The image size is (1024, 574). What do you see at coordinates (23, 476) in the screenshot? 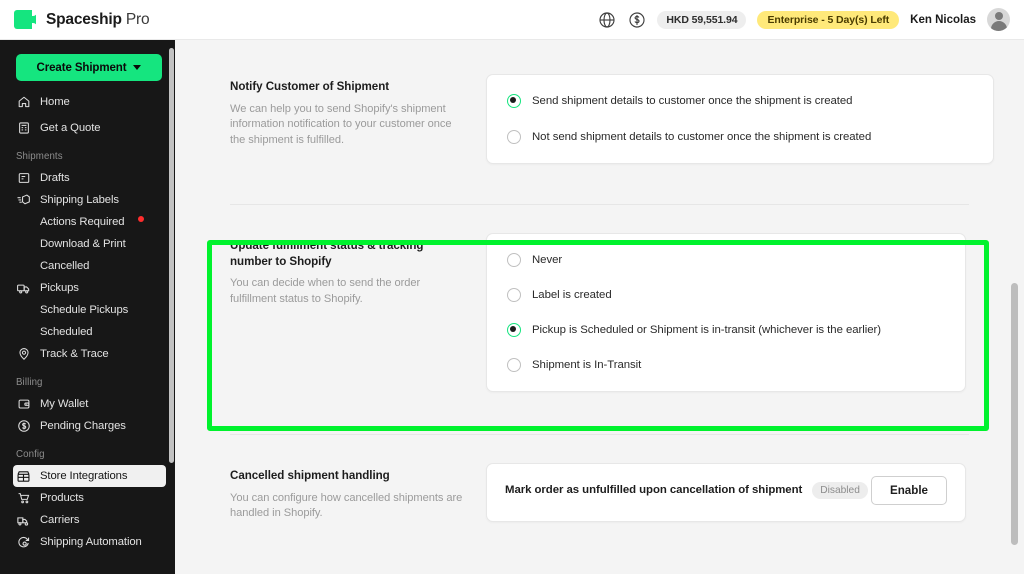
I see `store-icon` at bounding box center [23, 476].